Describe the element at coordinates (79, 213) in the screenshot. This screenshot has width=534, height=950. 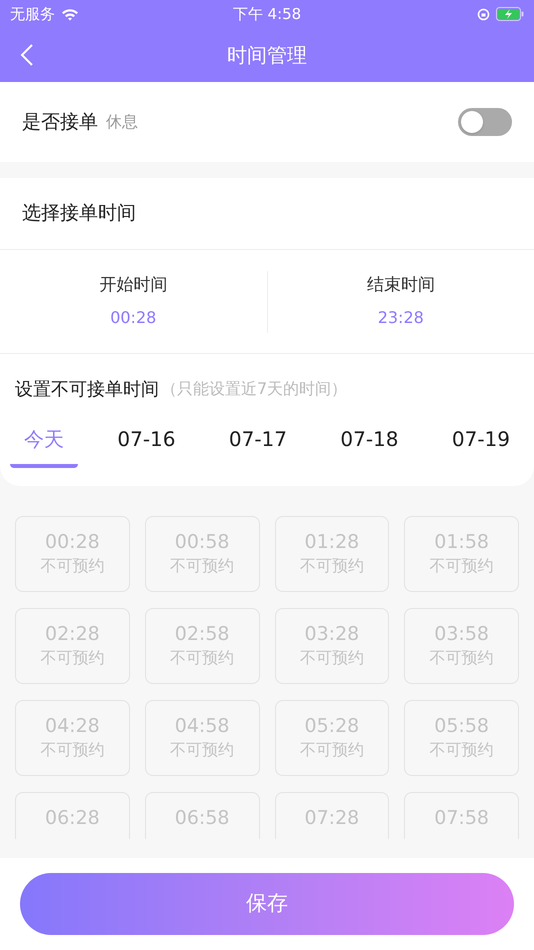
I see `section-title: 选择接单时间` at that location.